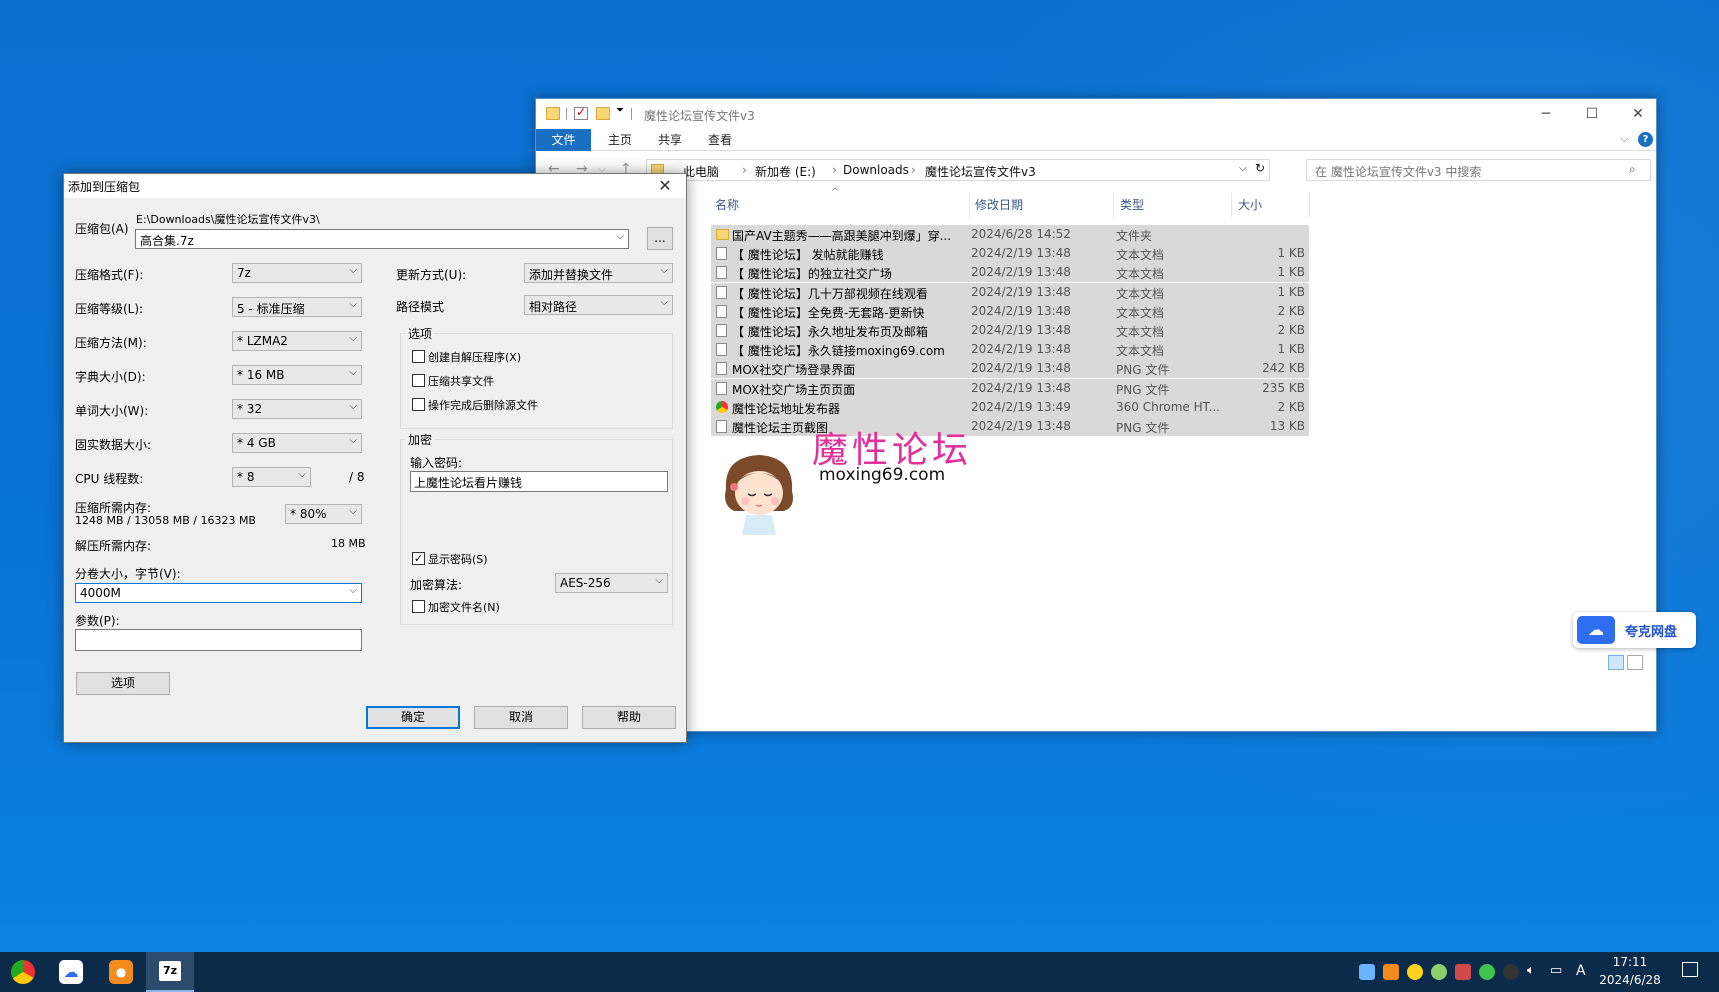 The height and width of the screenshot is (992, 1719). What do you see at coordinates (1283, 368) in the screenshot?
I see `file-size: 242 KB` at bounding box center [1283, 368].